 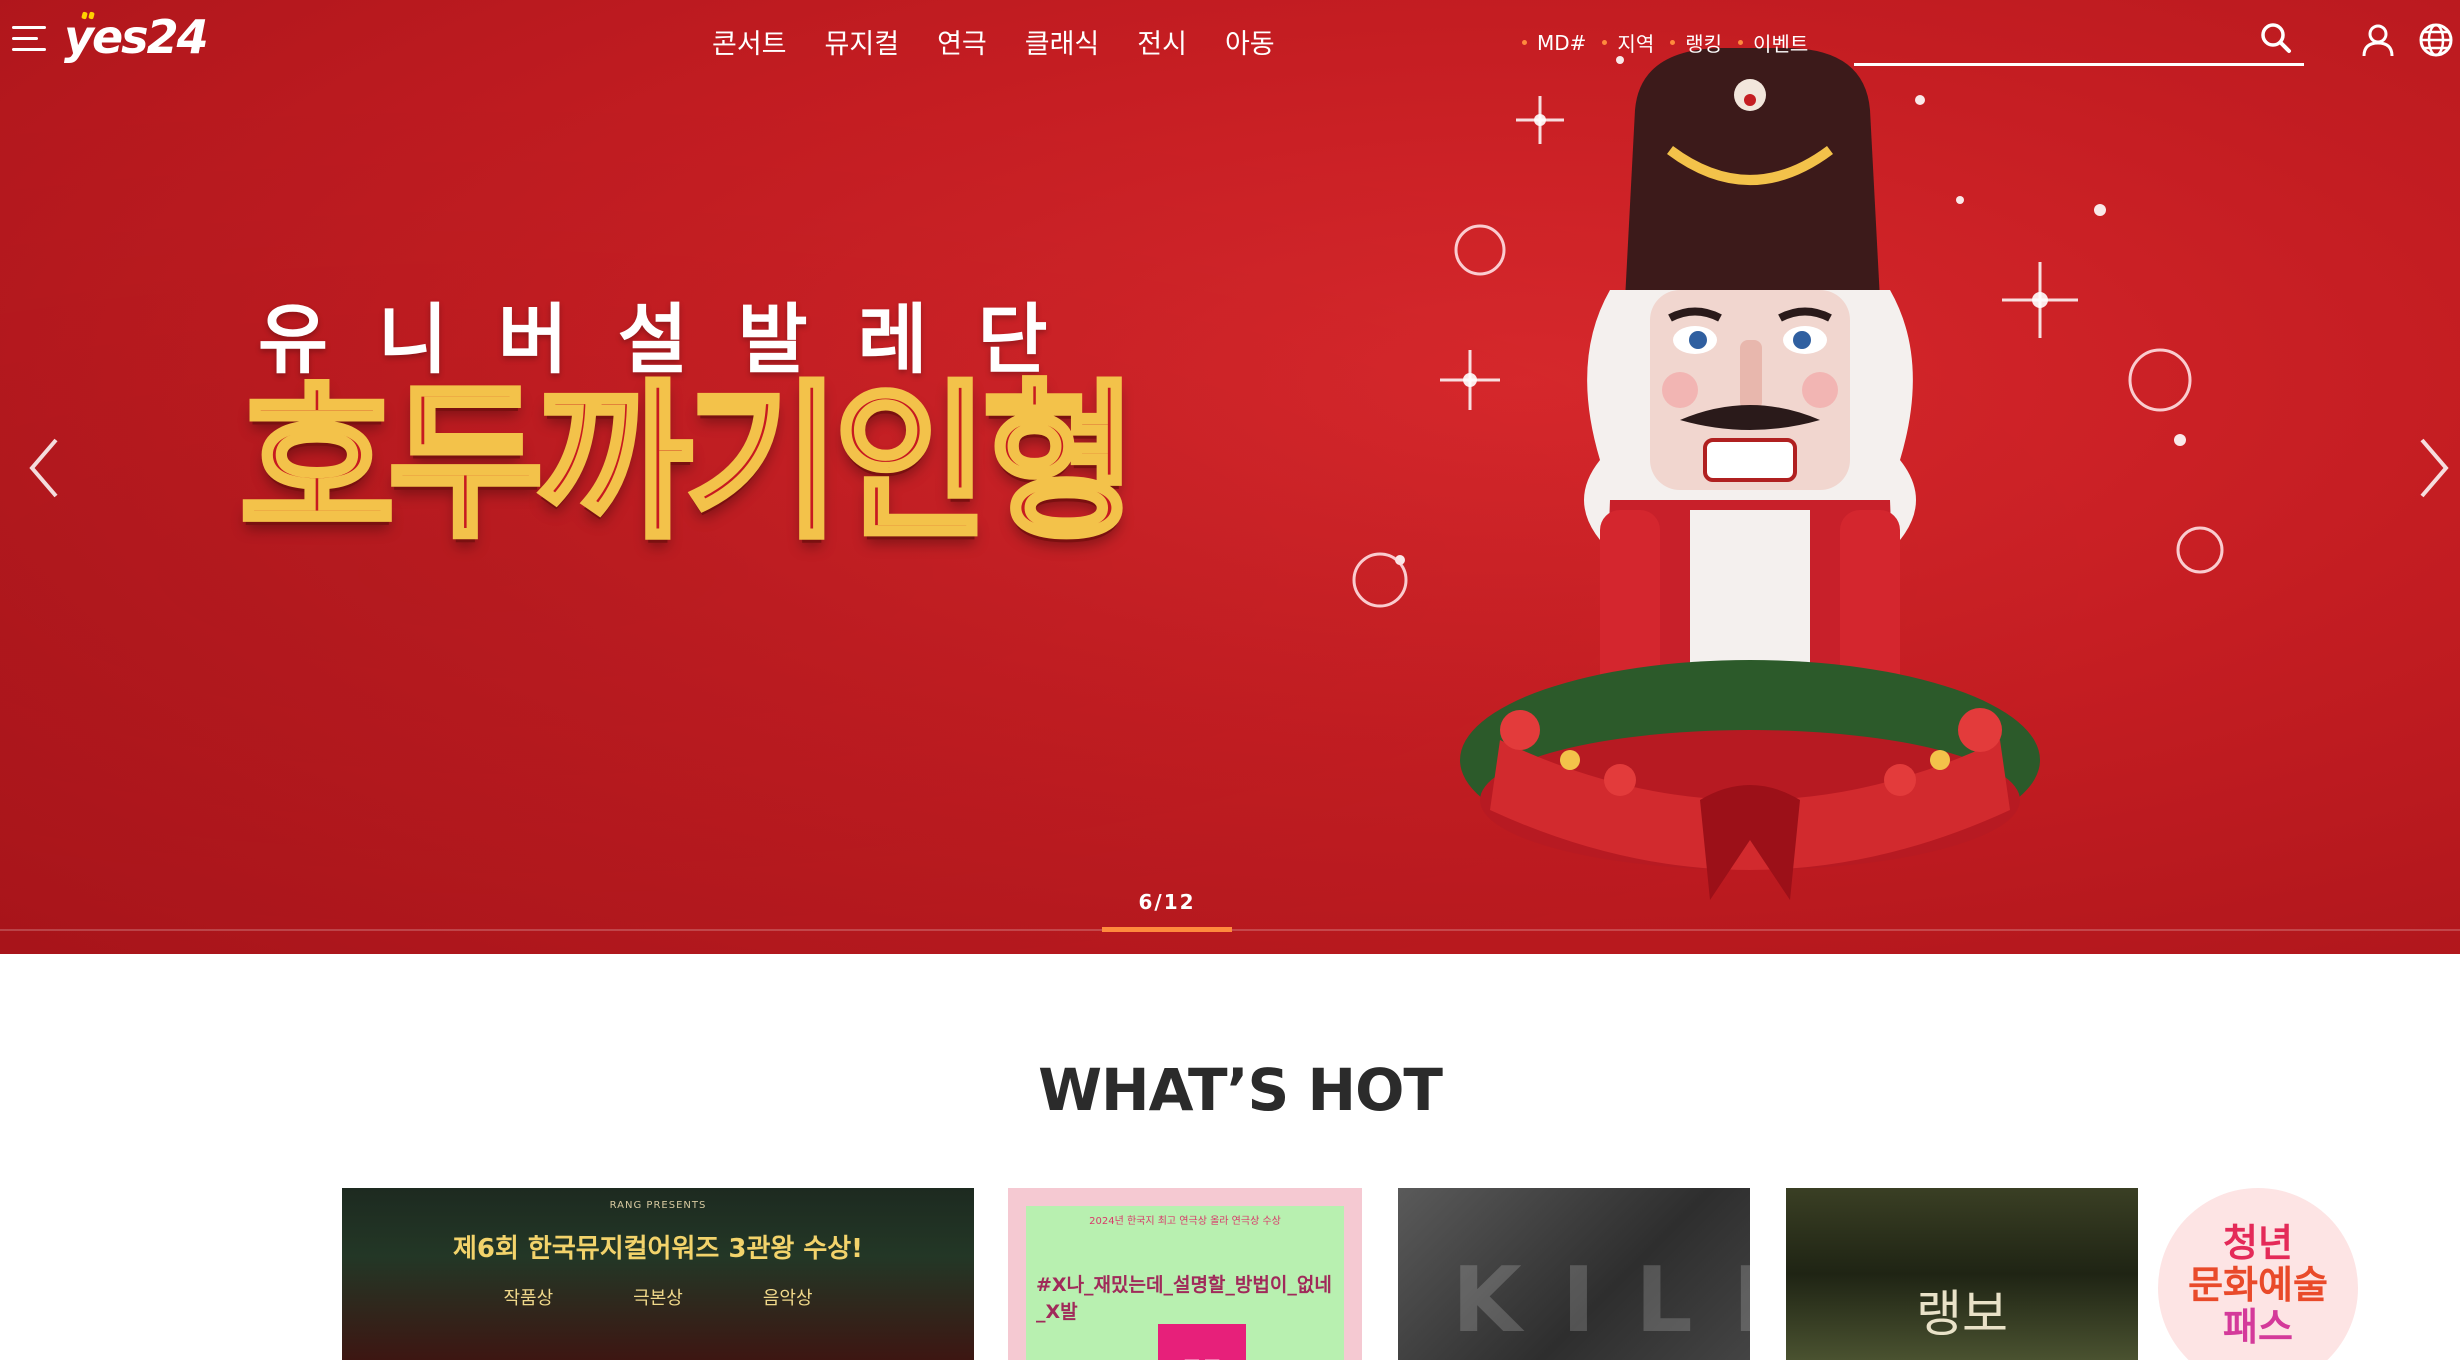 I want to click on card-hashtag: #X나_재밌는데_설명할_방법이_없네_X발, so click(x=1184, y=1298).